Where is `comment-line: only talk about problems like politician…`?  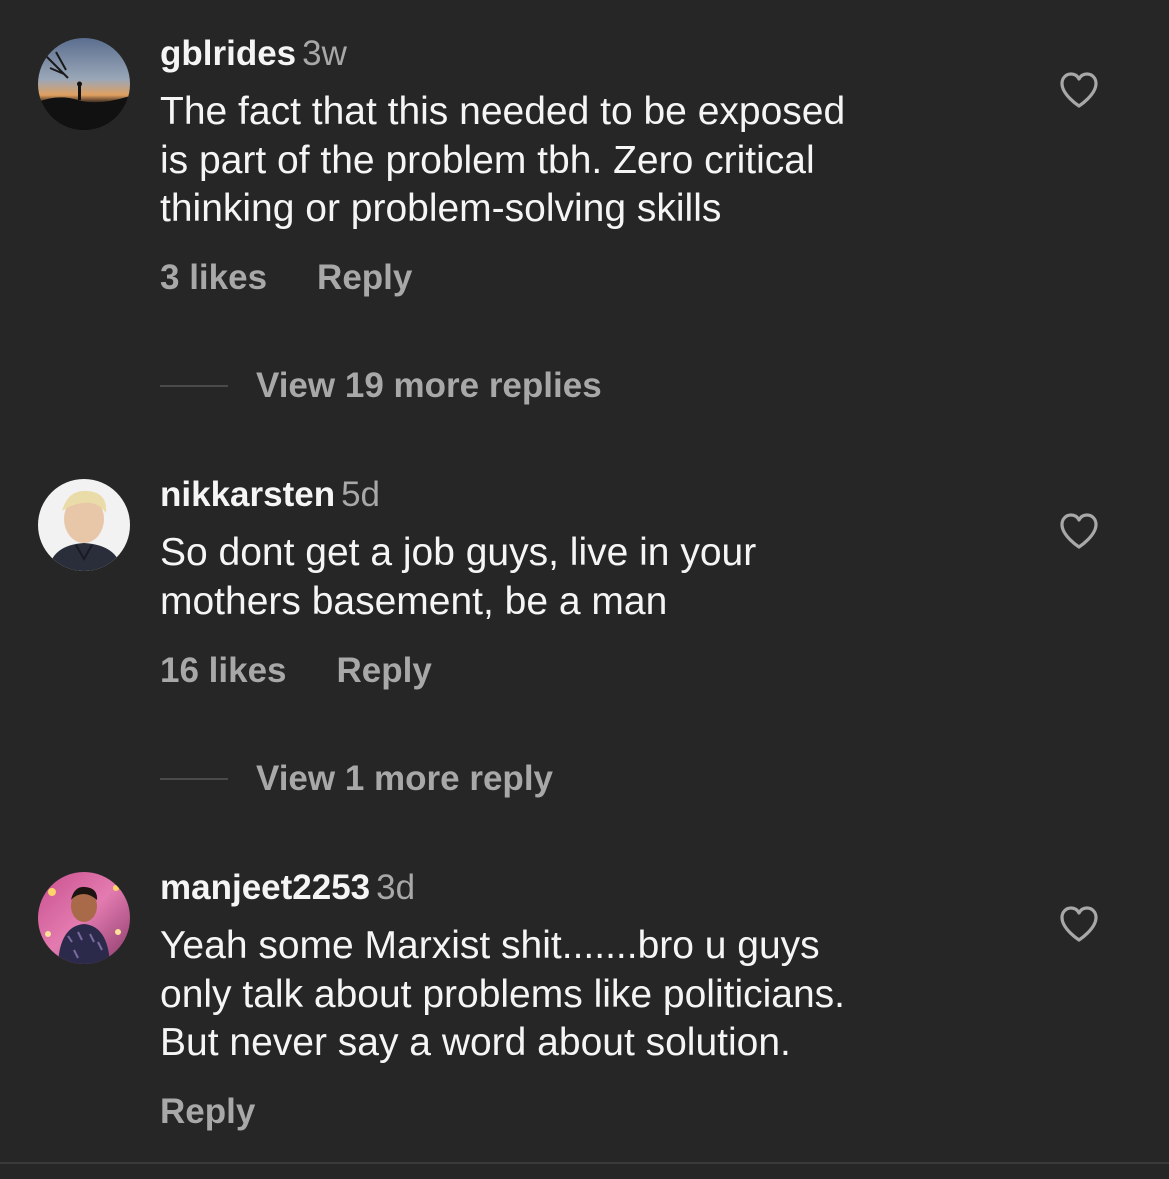
comment-line: only talk about problems like politician… is located at coordinates (503, 994).